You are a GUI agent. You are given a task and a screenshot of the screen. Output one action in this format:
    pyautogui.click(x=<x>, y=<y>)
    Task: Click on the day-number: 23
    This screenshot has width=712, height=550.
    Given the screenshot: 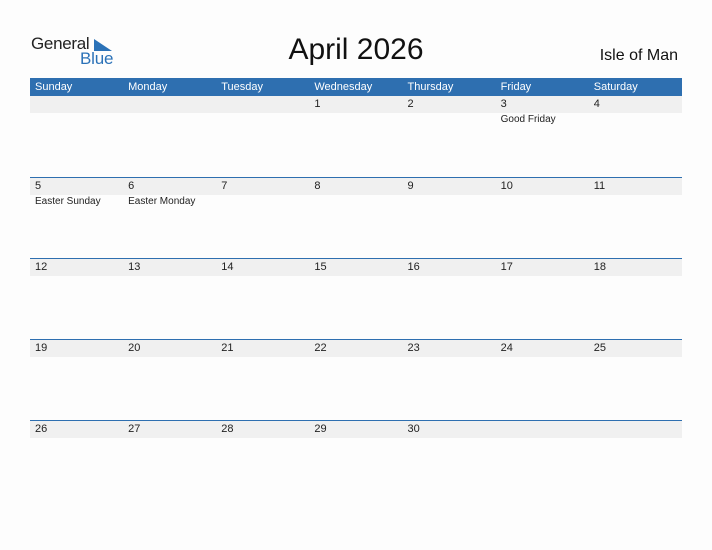 What is the action you would take?
    pyautogui.click(x=413, y=348)
    